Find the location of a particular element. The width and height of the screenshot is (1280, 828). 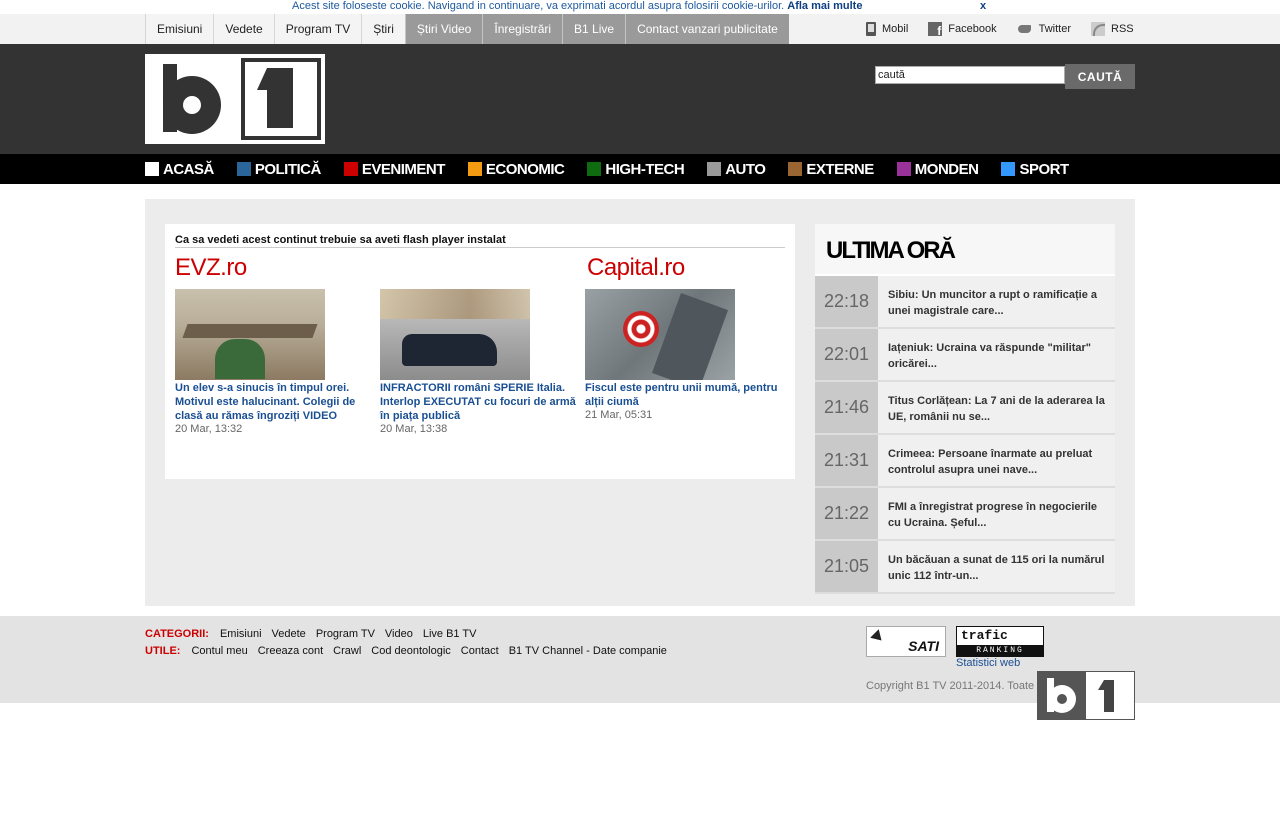

footer-category-link: Vedete is located at coordinates (289, 634).